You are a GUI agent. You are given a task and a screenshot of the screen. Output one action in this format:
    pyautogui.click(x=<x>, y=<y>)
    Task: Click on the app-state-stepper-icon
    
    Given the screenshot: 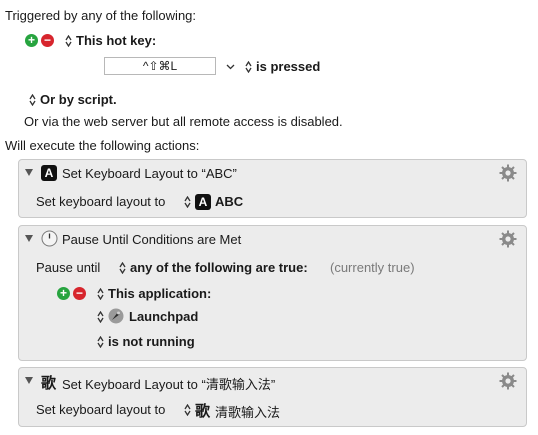 What is the action you would take?
    pyautogui.click(x=100, y=342)
    